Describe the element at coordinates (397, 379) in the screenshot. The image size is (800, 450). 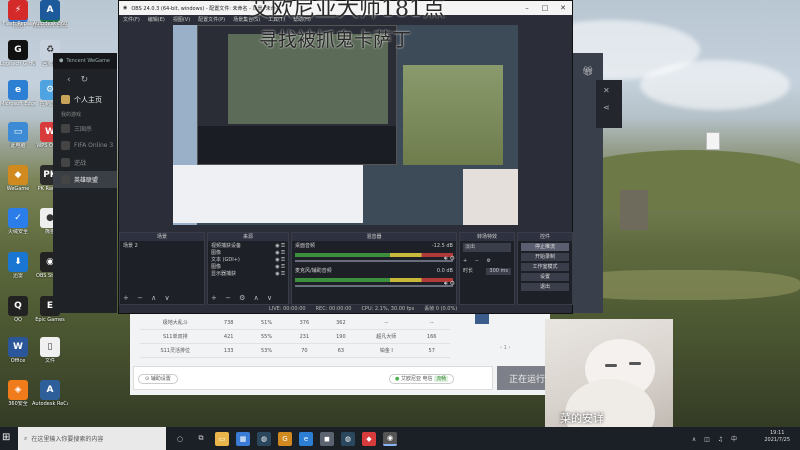
I see `server-status-icon: ●` at that location.